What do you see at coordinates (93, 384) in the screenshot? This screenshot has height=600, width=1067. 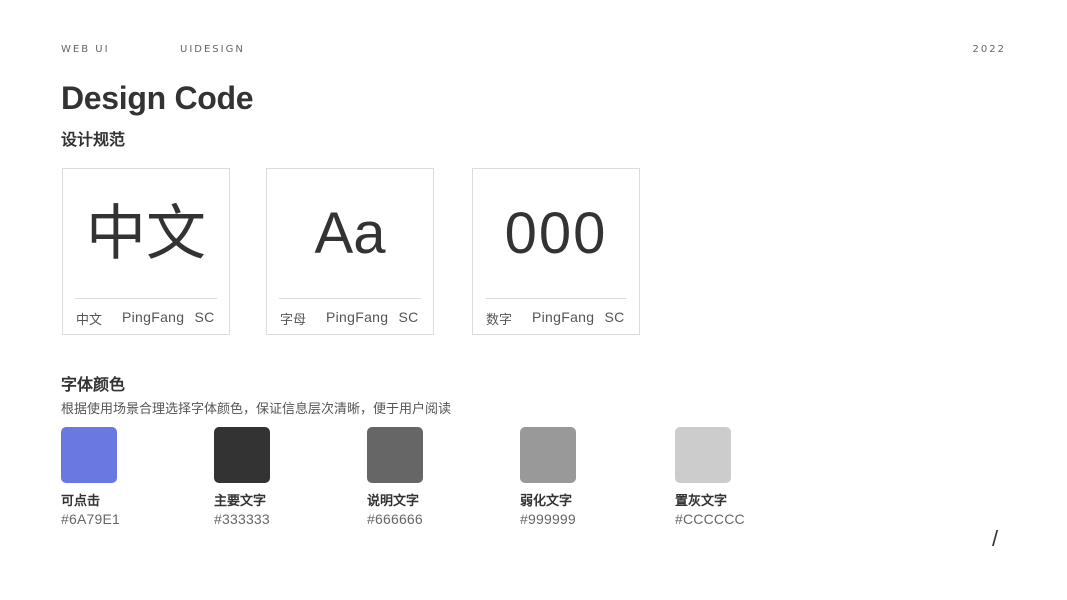 I see `colors-section-title: 字体颜色` at bounding box center [93, 384].